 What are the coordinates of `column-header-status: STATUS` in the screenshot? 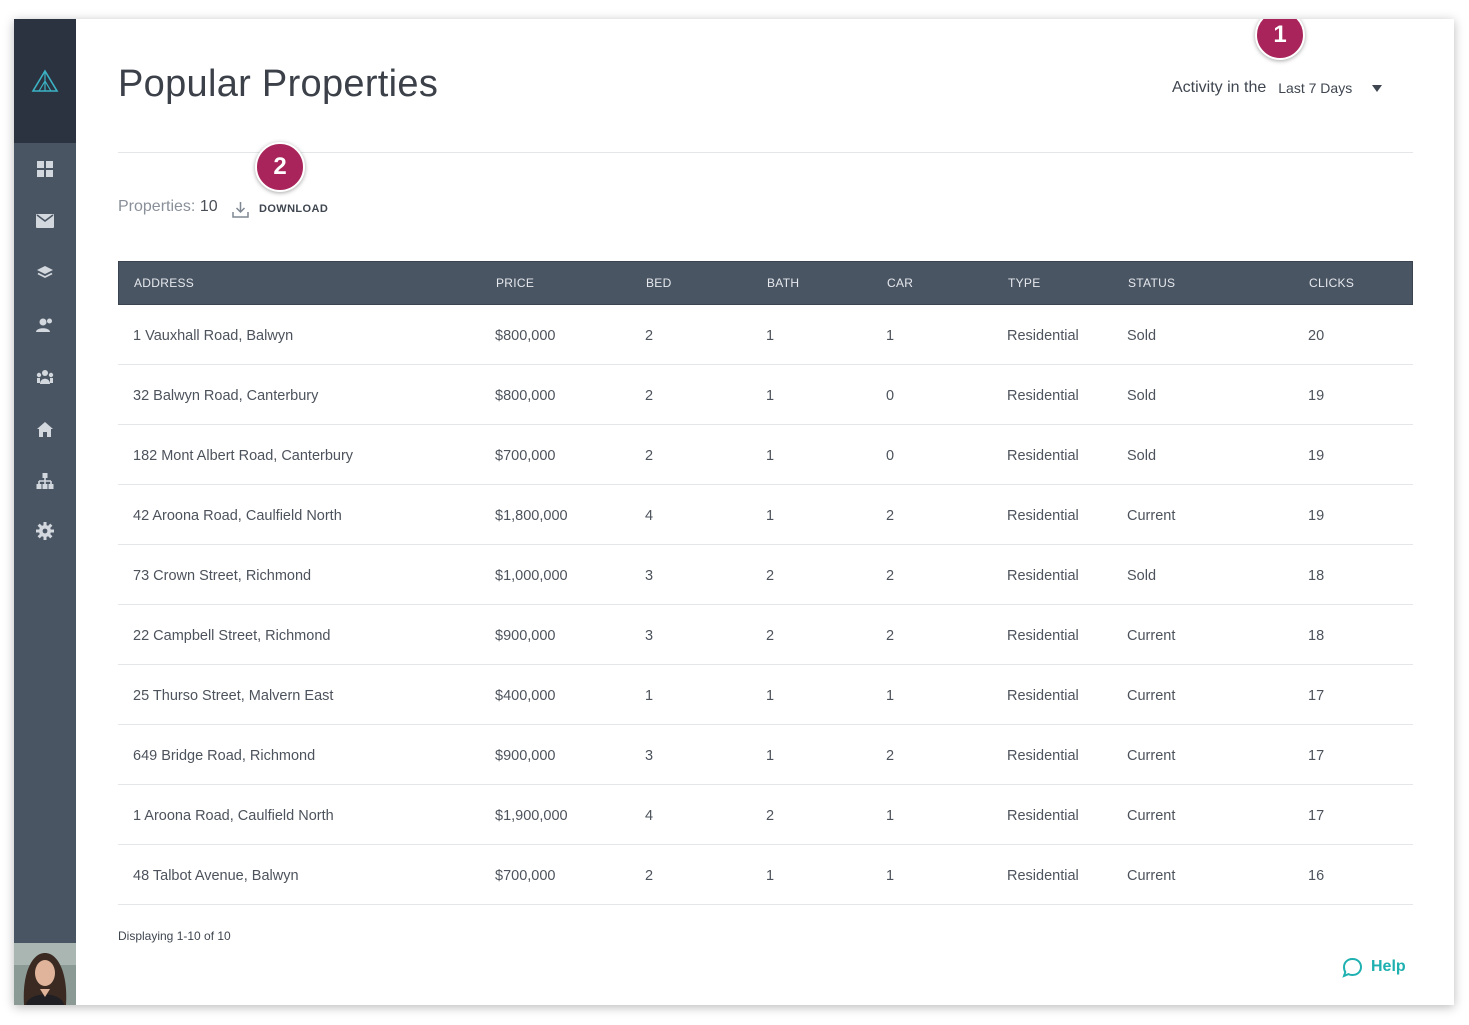 It's located at (1151, 283).